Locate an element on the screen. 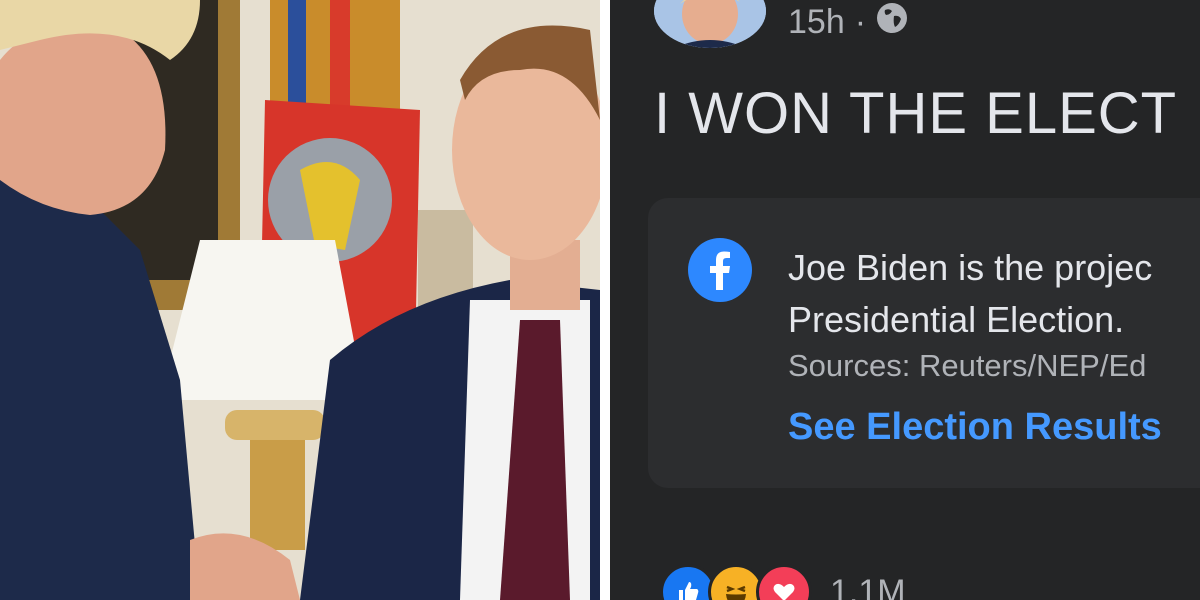 Image resolution: width=1200 pixels, height=600 pixels. post-meta: 15h · is located at coordinates (848, 22).